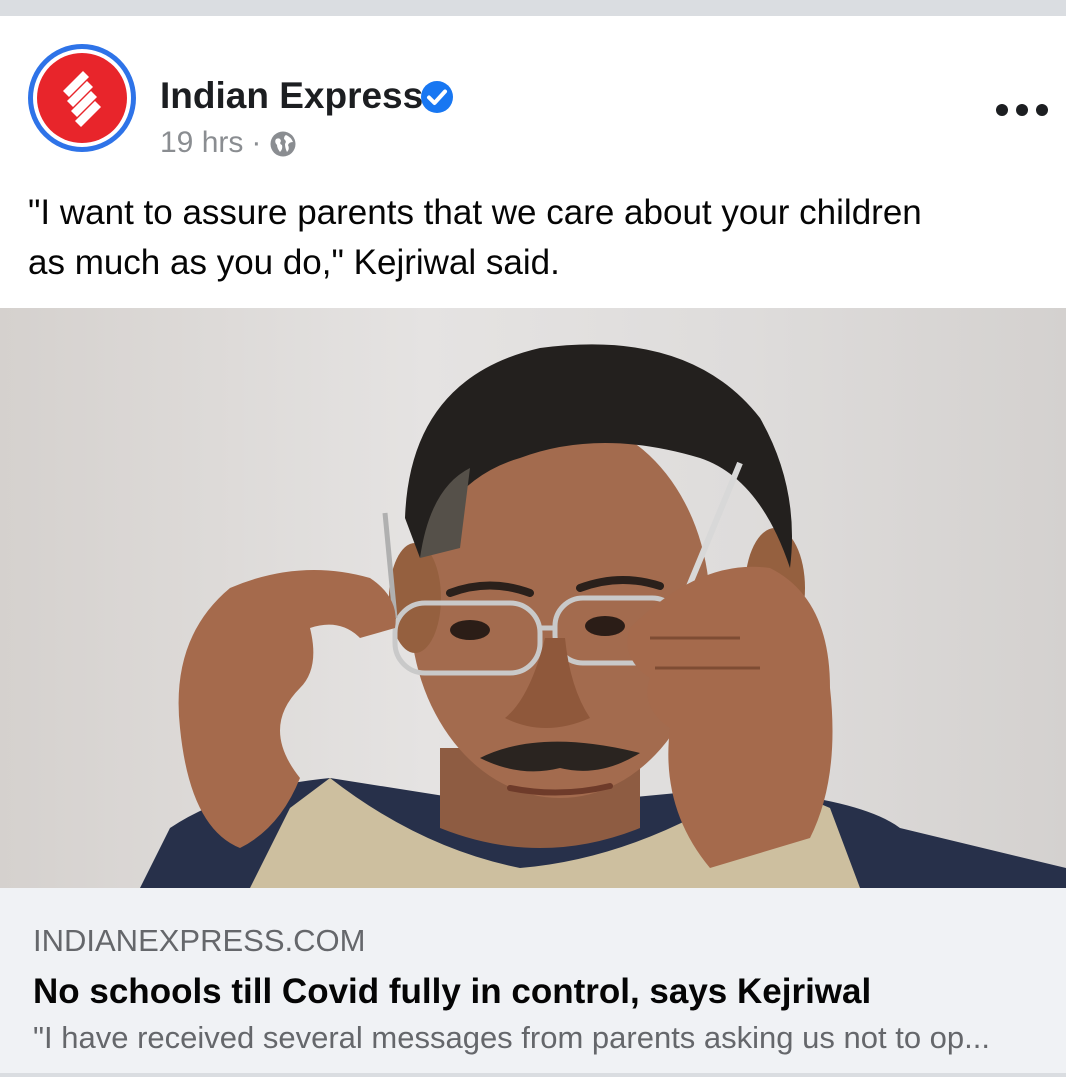  I want to click on post-meta: 19 hrs ·, so click(228, 143).